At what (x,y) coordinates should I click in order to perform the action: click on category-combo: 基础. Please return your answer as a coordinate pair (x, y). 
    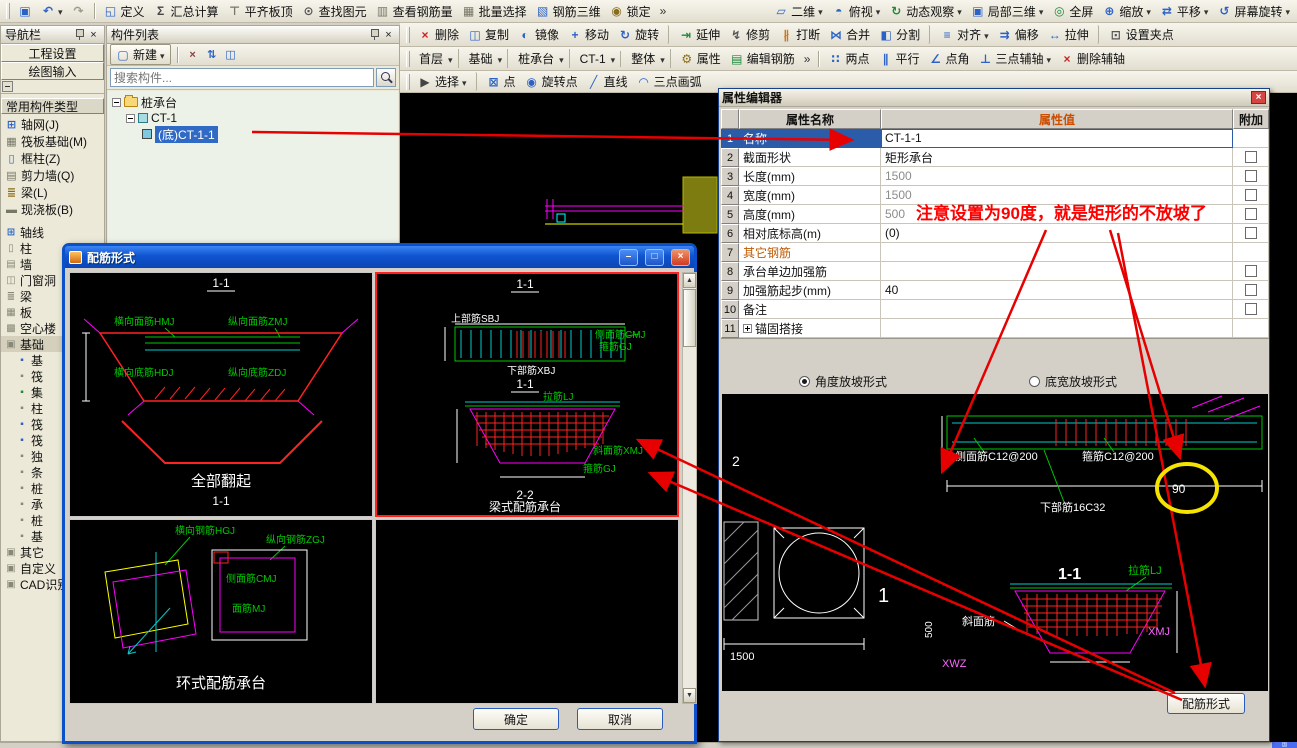
    Looking at the image, I should click on (486, 58).